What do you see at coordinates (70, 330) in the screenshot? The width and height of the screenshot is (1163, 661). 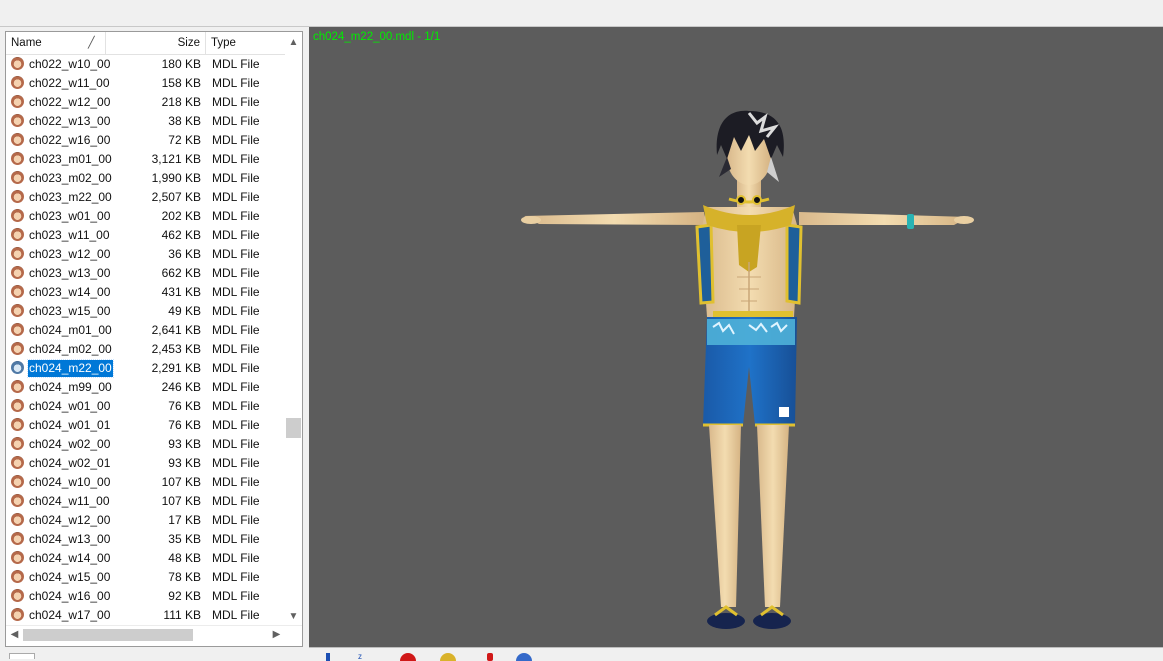 I see `file-name: ch024_m01_00` at bounding box center [70, 330].